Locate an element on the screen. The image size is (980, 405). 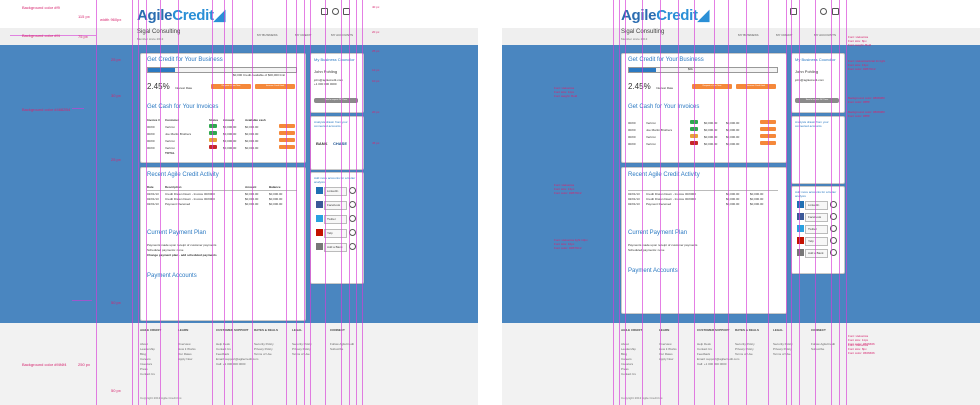
footer-link: Careers is located at coordinates (626, 359).